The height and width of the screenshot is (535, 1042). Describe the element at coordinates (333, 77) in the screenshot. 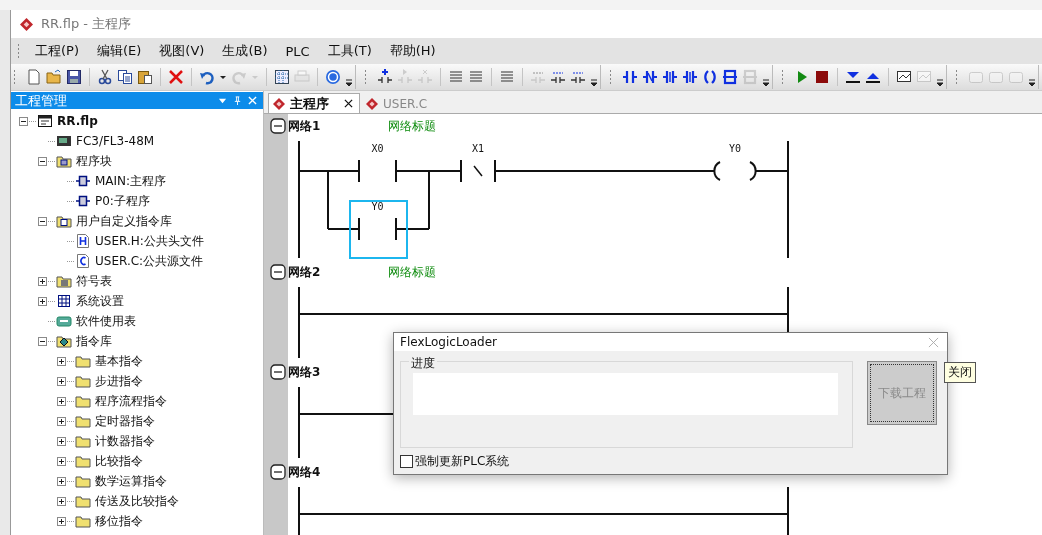

I see `help-icon` at that location.